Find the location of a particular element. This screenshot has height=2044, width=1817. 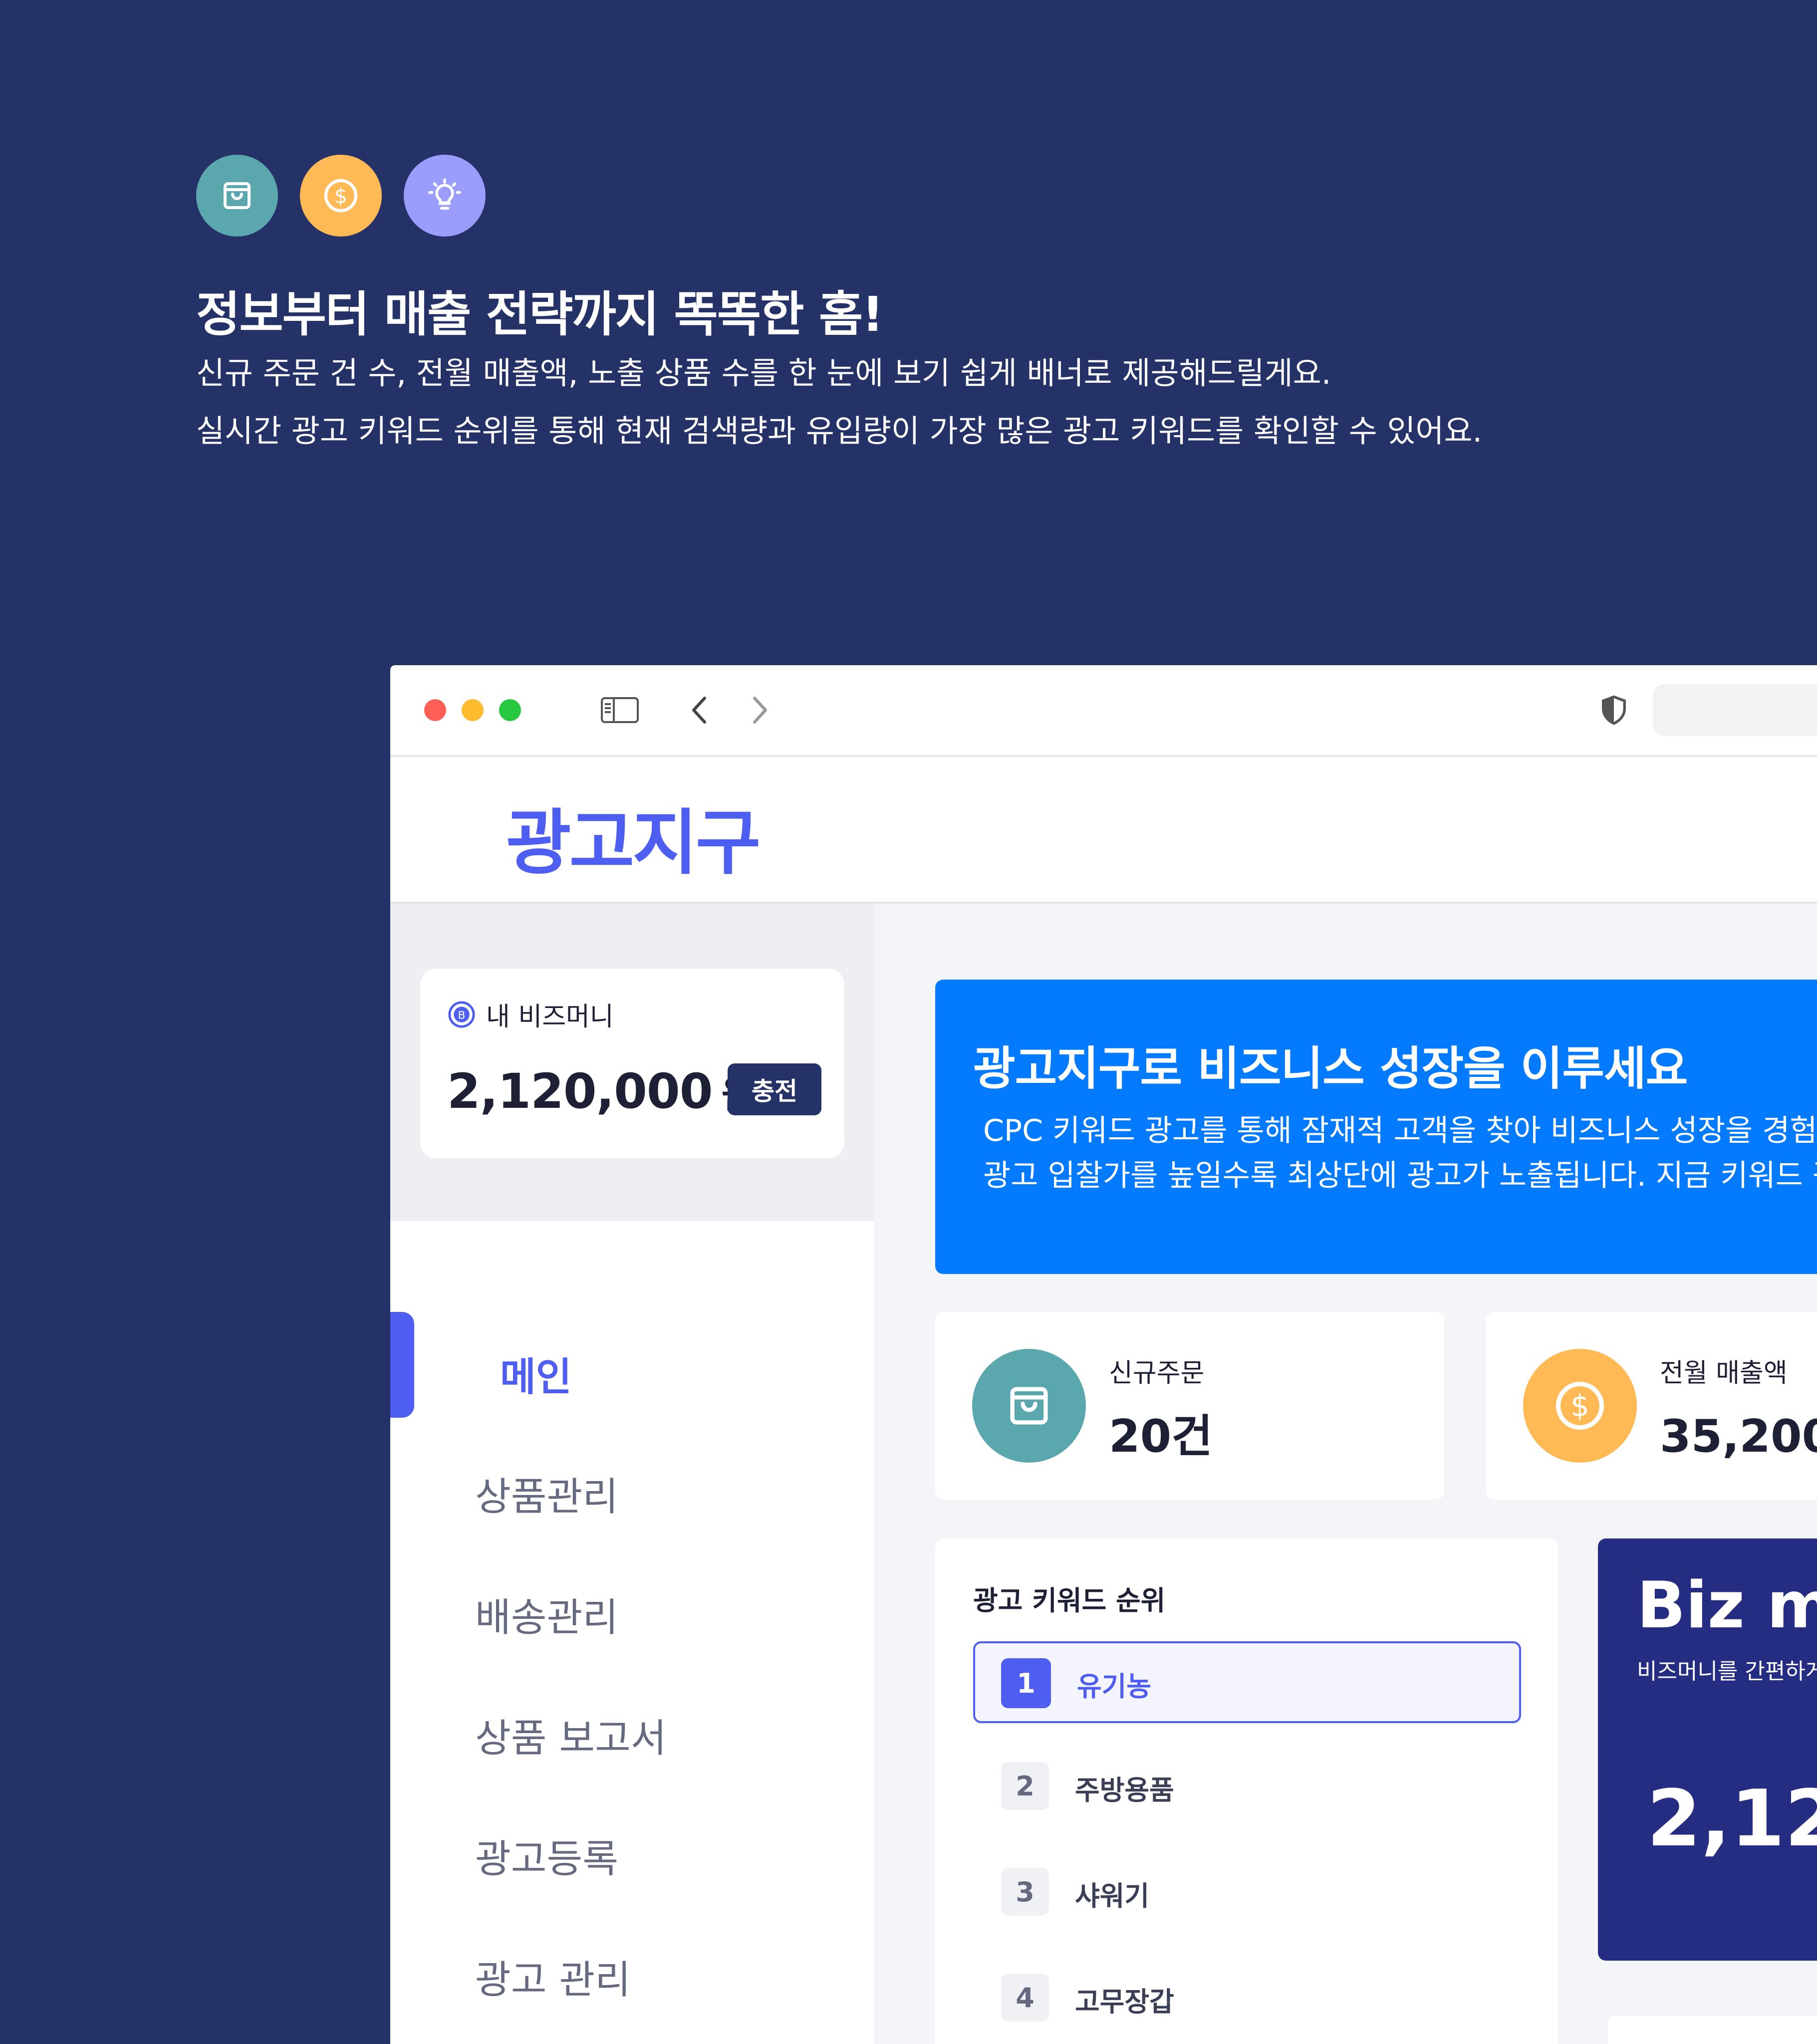

keyword-row: 4 고무장갑 is located at coordinates (1247, 1992).